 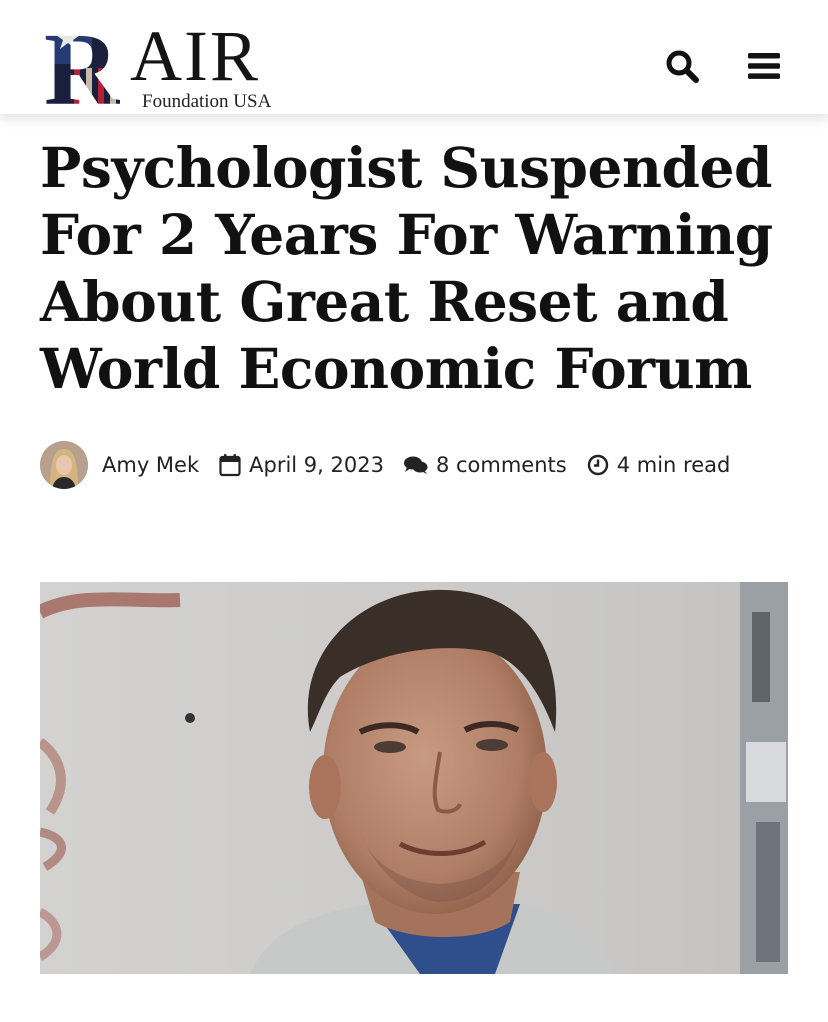 I want to click on search-button, so click(x=682, y=66).